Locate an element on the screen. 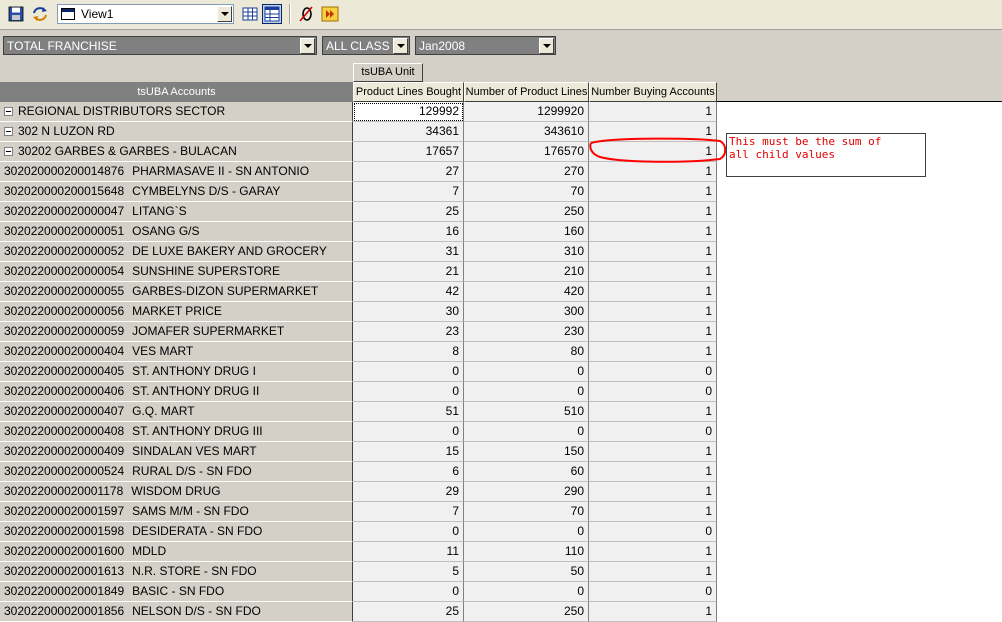 The height and width of the screenshot is (622, 1002). grid-icon is located at coordinates (250, 14).